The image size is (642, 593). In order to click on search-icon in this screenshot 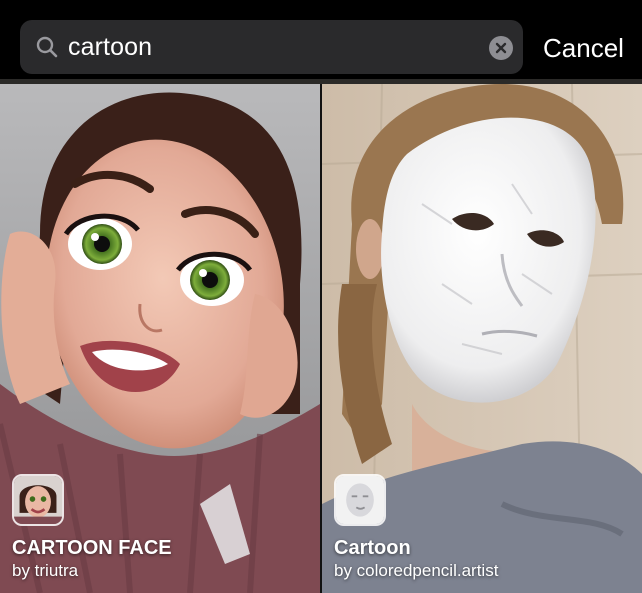, I will do `click(47, 47)`.